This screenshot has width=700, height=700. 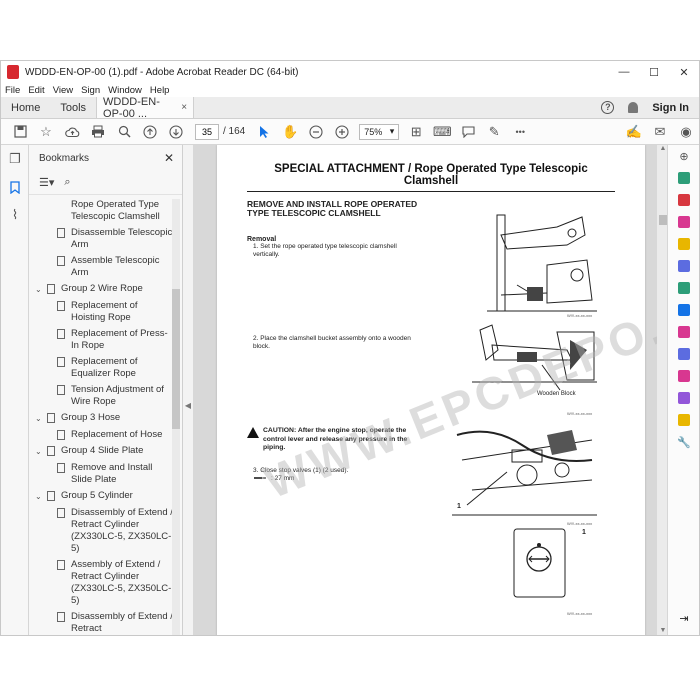 I want to click on rail-zoom-icon: ⊕, so click(x=683, y=156).